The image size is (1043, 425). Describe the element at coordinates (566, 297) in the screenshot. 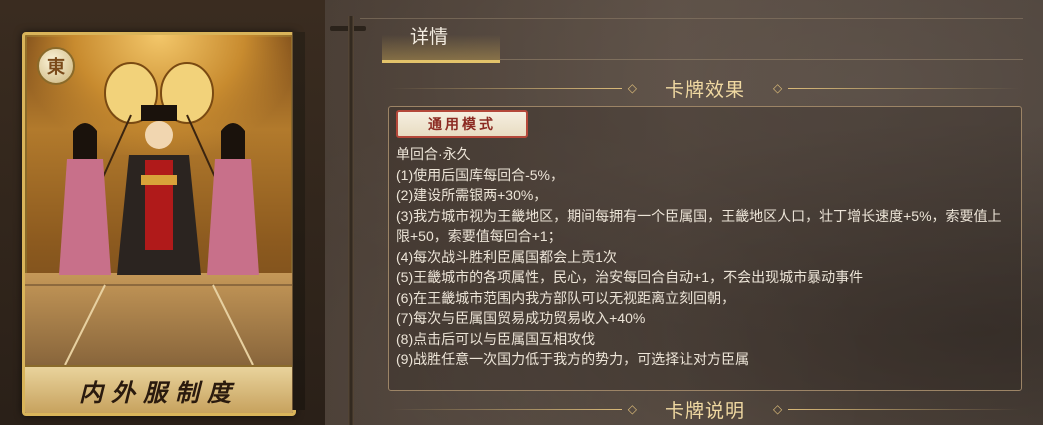

I see `effect-line: (6)在王畿城市范围内我方部队可以无视距离立刻回朝，` at that location.